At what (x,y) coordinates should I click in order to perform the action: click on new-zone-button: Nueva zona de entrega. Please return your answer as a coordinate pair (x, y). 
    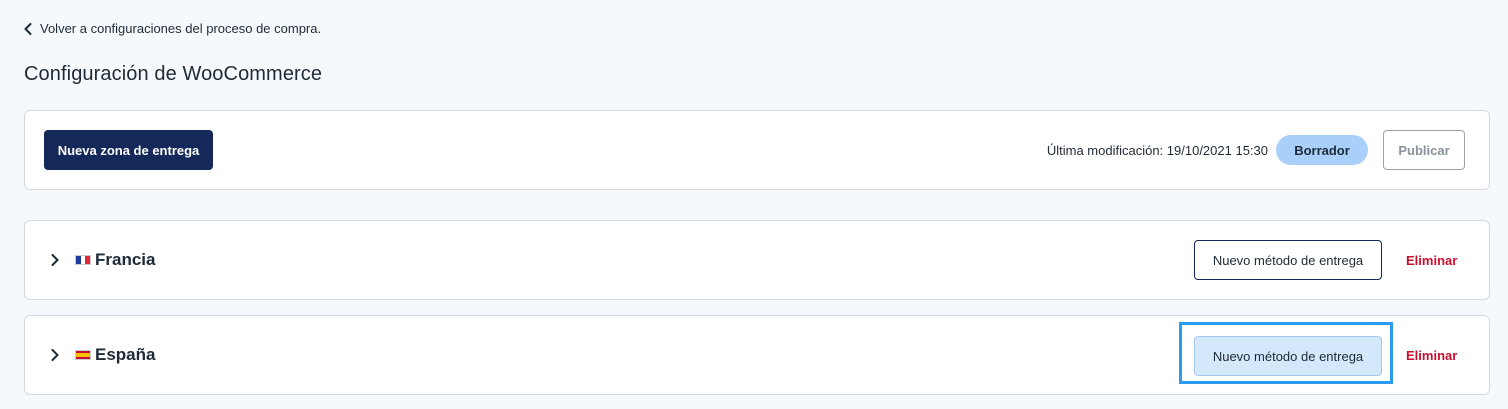
    Looking at the image, I should click on (128, 150).